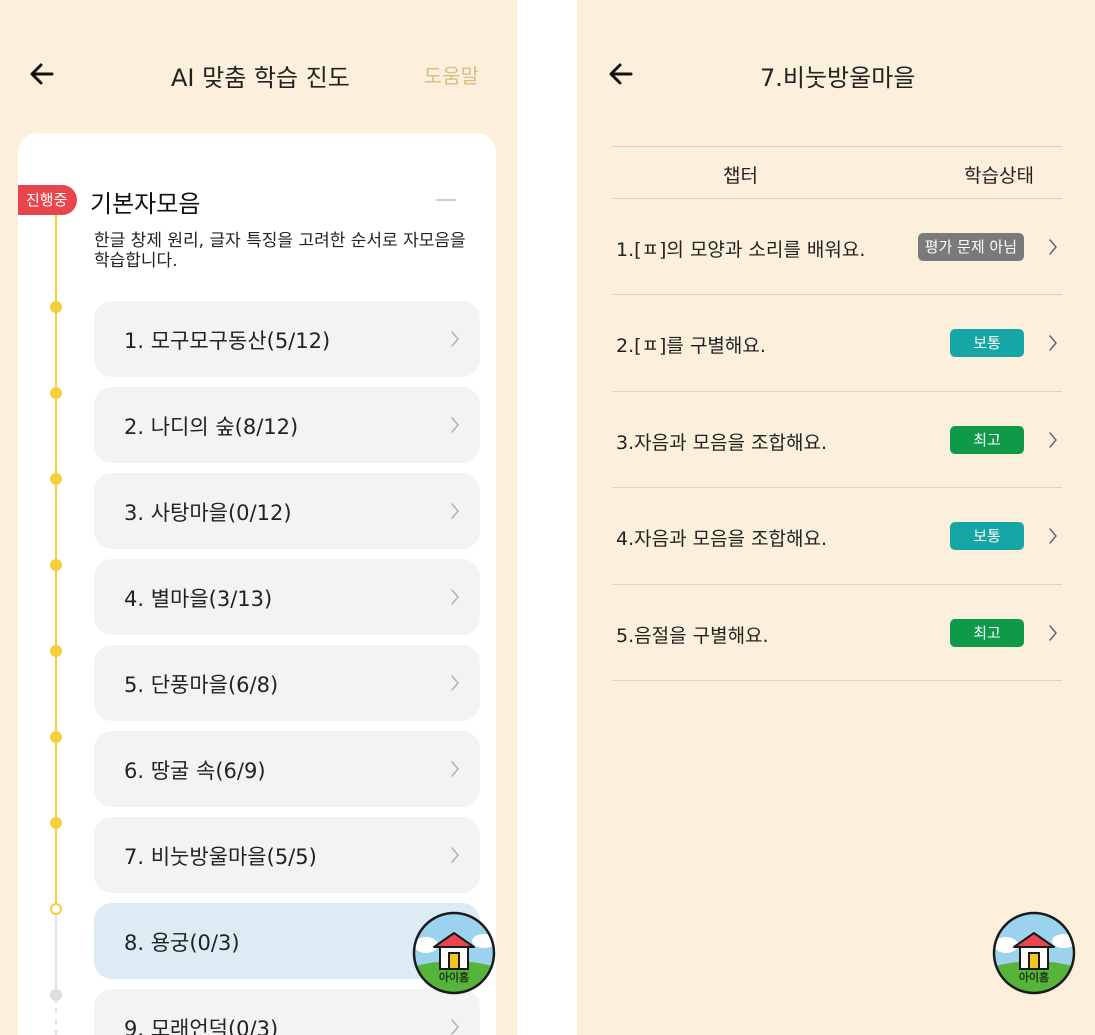  What do you see at coordinates (837, 536) in the screenshot?
I see `chapter-row: 4.자음과 모음을 조합해요. 보통` at bounding box center [837, 536].